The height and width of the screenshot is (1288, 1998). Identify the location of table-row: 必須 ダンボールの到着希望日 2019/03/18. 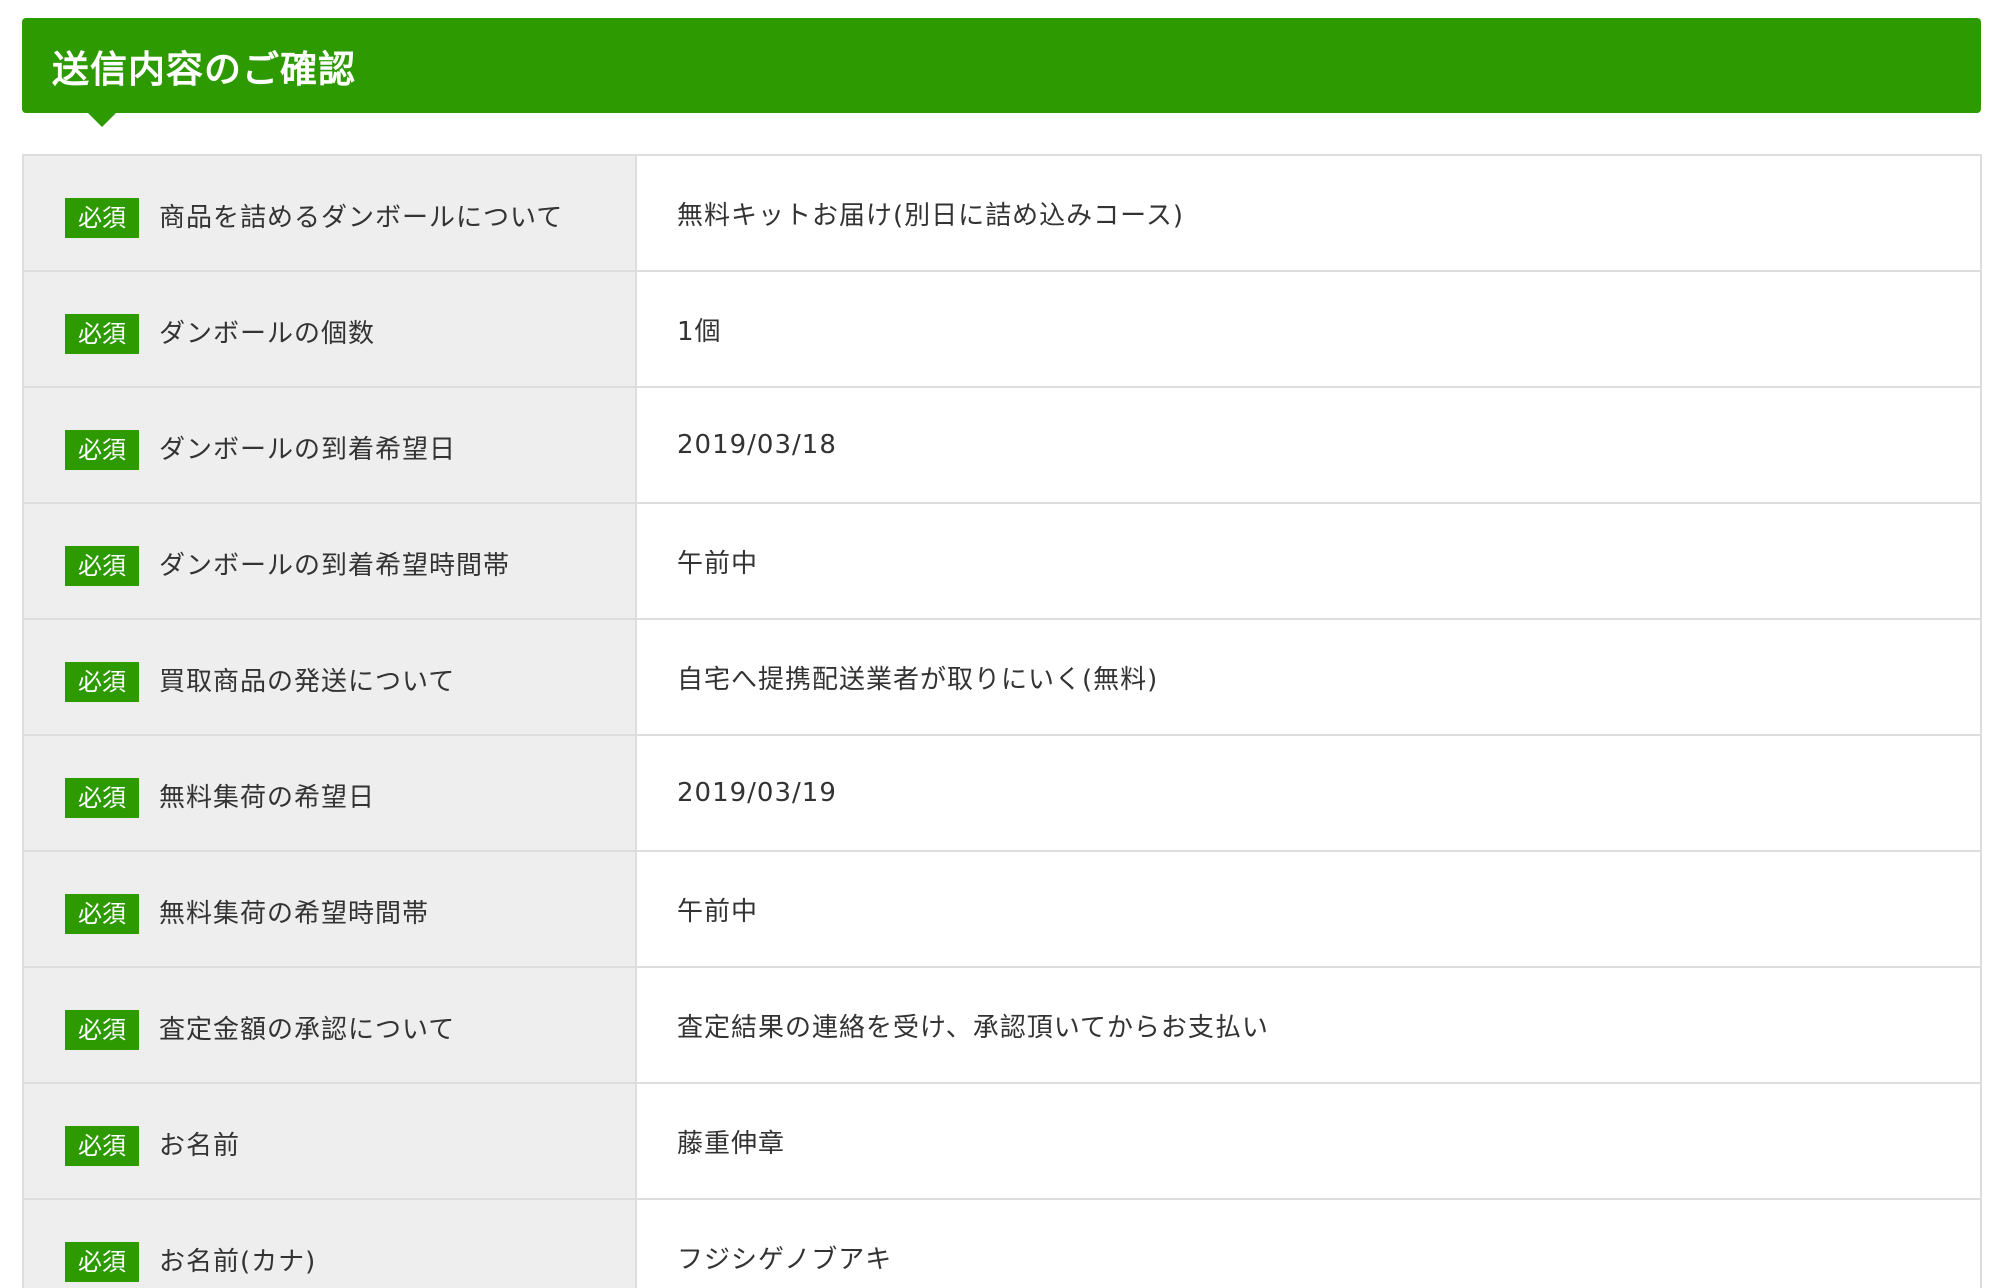
(1002, 445).